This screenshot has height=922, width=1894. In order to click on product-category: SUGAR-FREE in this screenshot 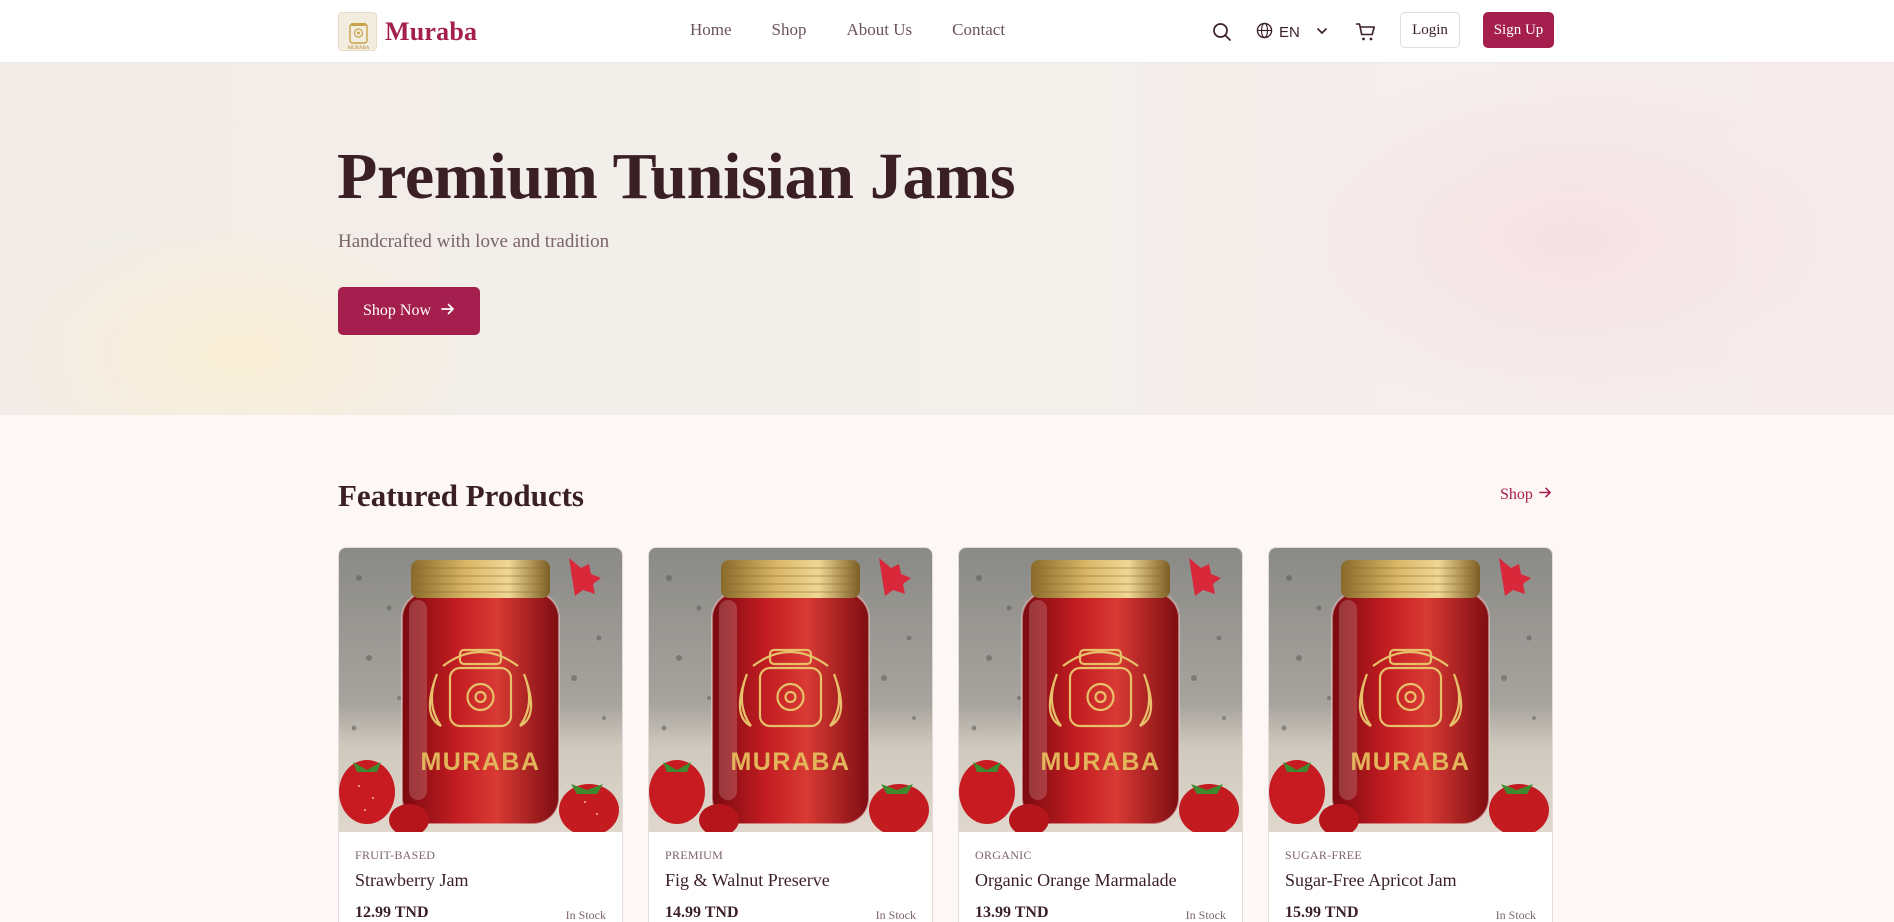, I will do `click(1324, 855)`.